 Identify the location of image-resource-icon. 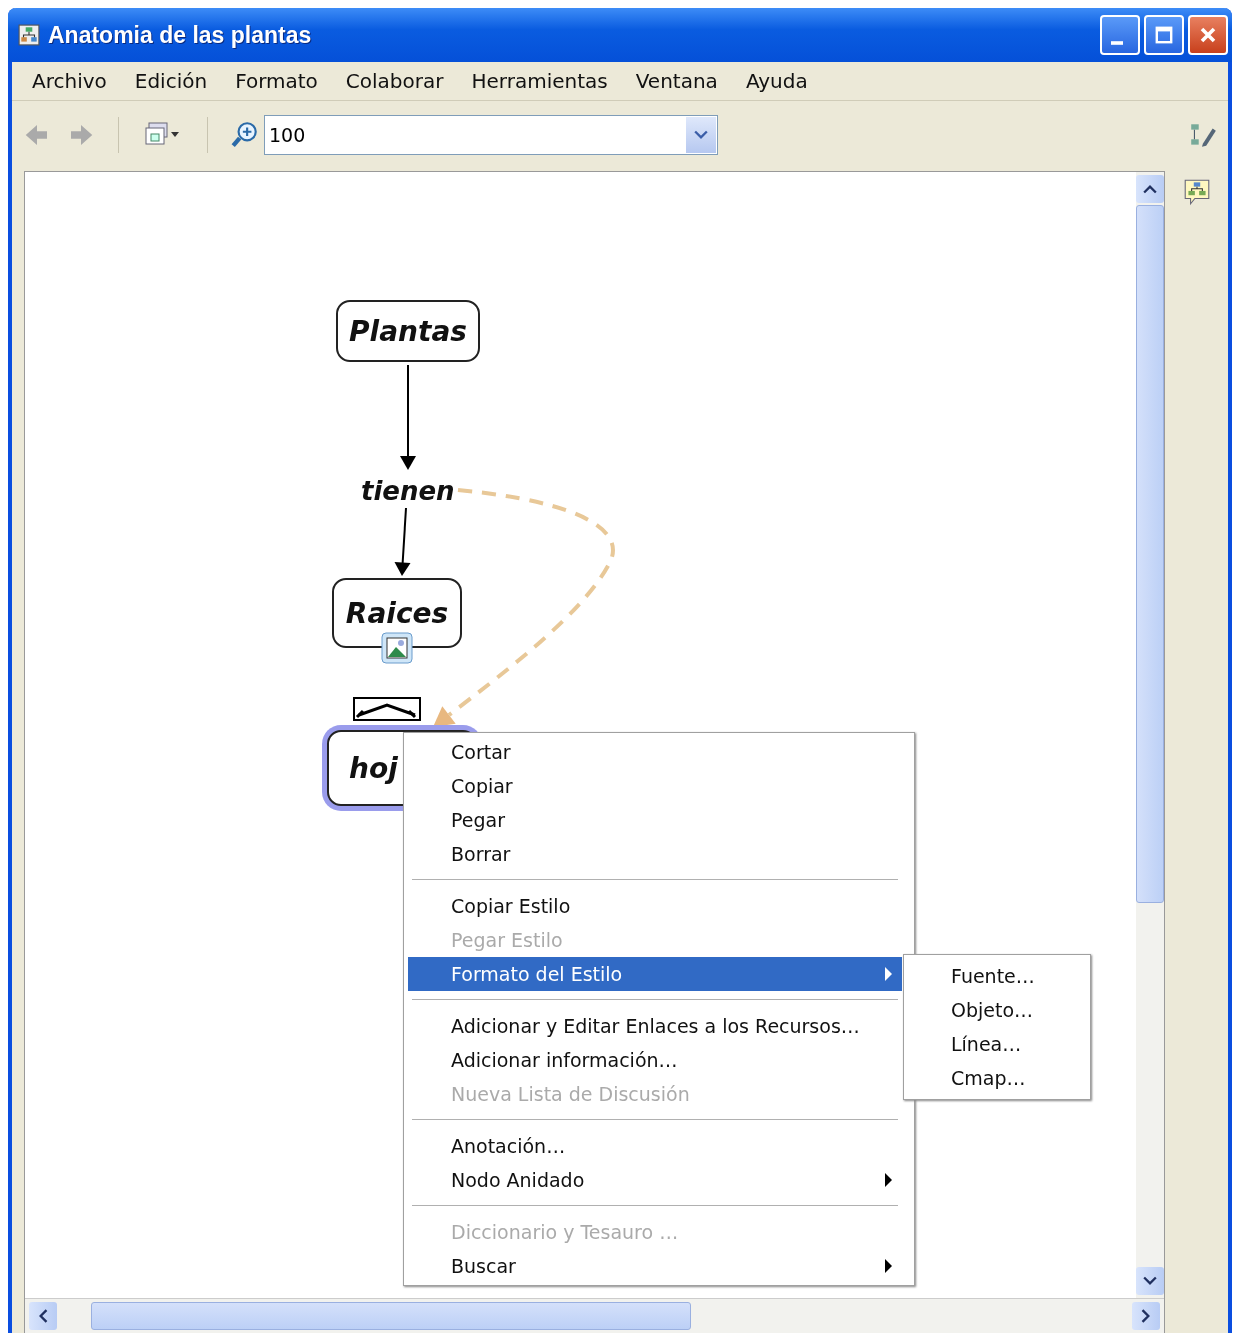
(397, 648).